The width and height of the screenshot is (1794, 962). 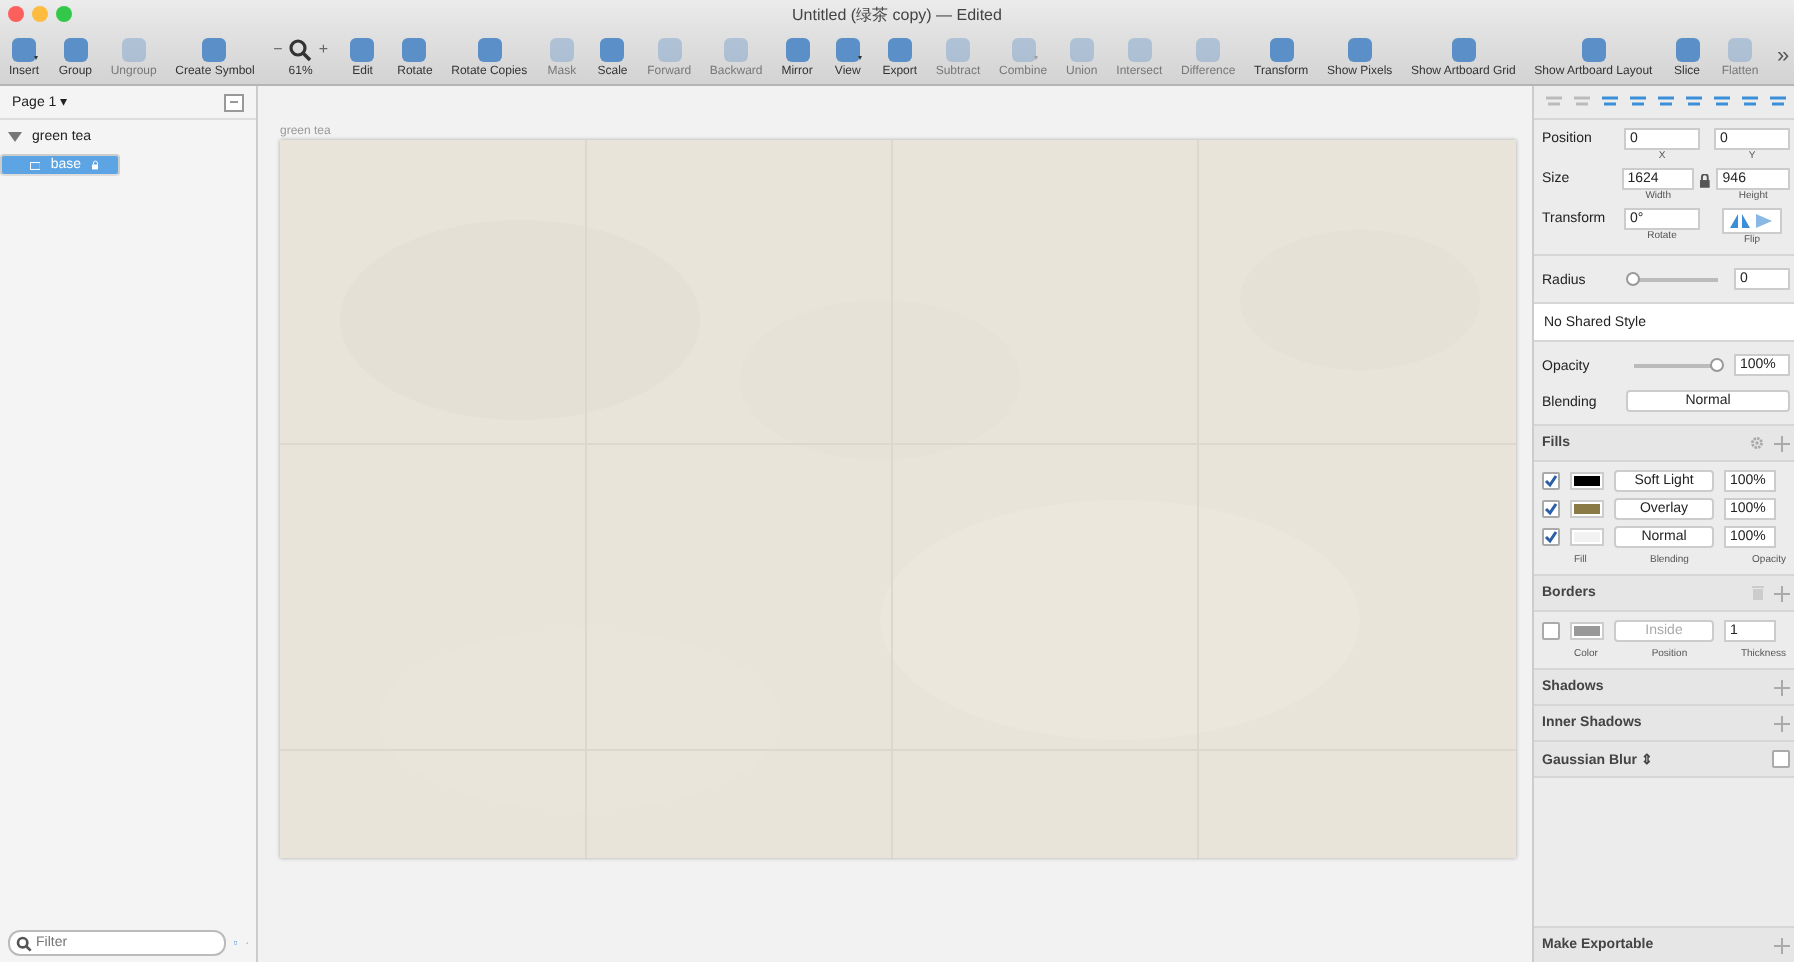 I want to click on minimize-button, so click(x=40, y=14).